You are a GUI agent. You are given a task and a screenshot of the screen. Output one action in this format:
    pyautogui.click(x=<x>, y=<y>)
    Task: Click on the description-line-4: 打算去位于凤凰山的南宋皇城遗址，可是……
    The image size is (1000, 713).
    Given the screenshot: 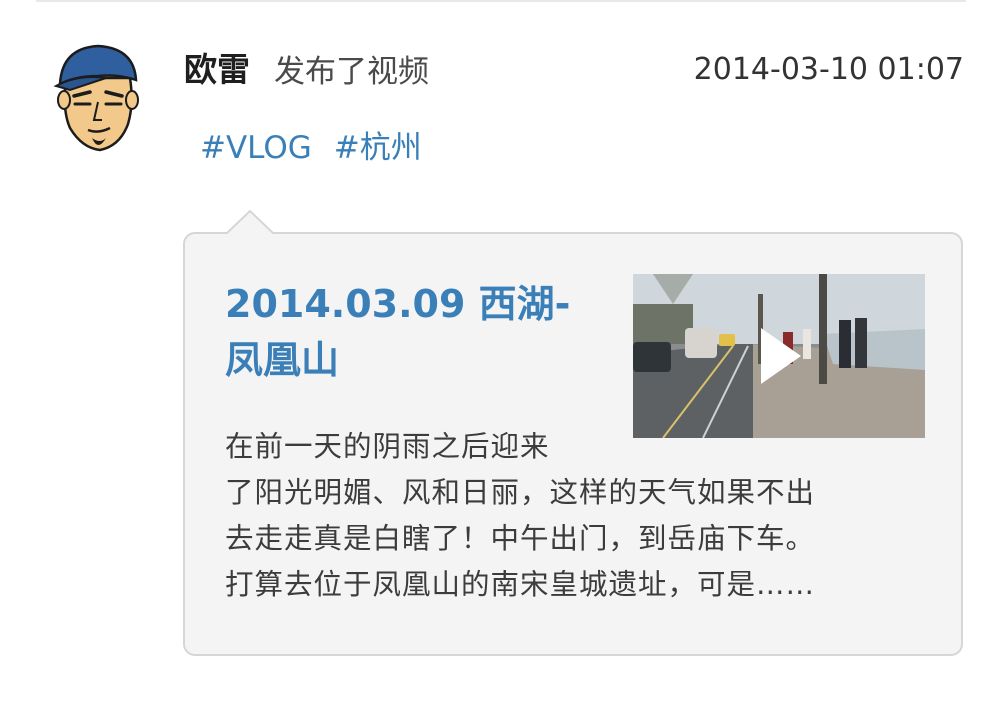 What is the action you would take?
    pyautogui.click(x=520, y=584)
    